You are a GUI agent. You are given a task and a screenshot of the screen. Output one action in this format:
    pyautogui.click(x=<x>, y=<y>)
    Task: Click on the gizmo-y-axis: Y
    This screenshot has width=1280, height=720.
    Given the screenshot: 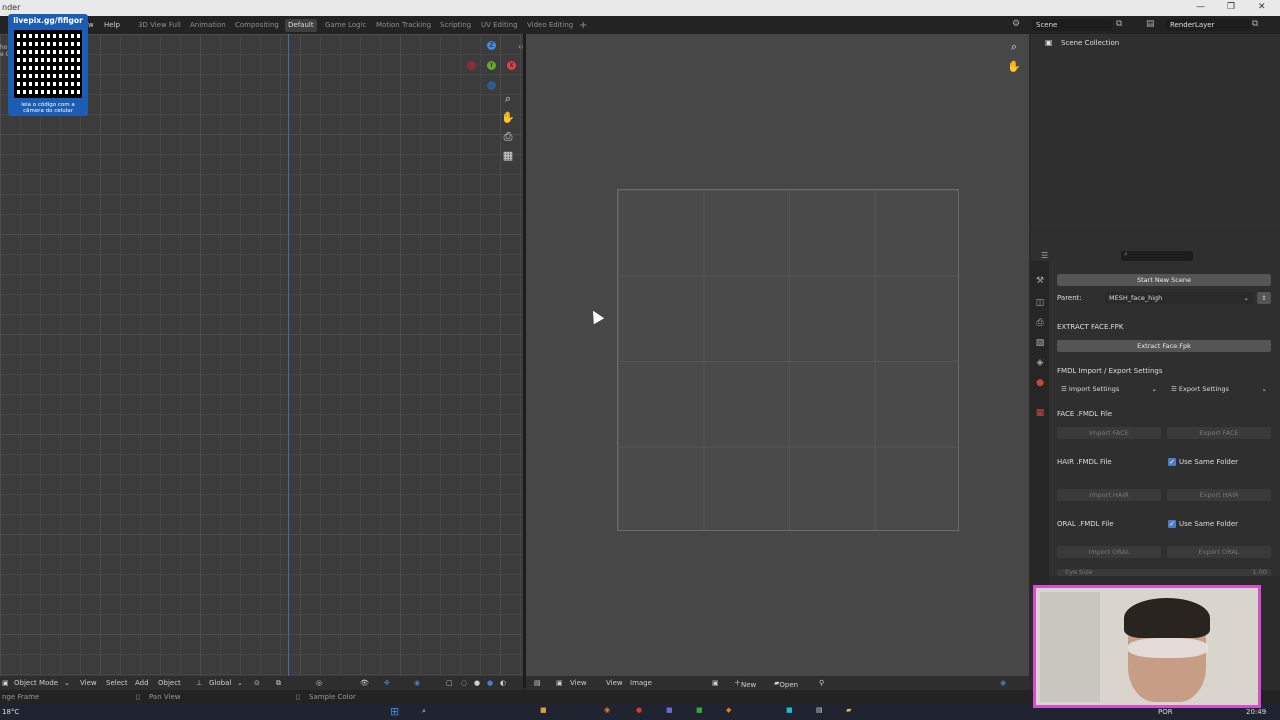 What is the action you would take?
    pyautogui.click(x=491, y=65)
    